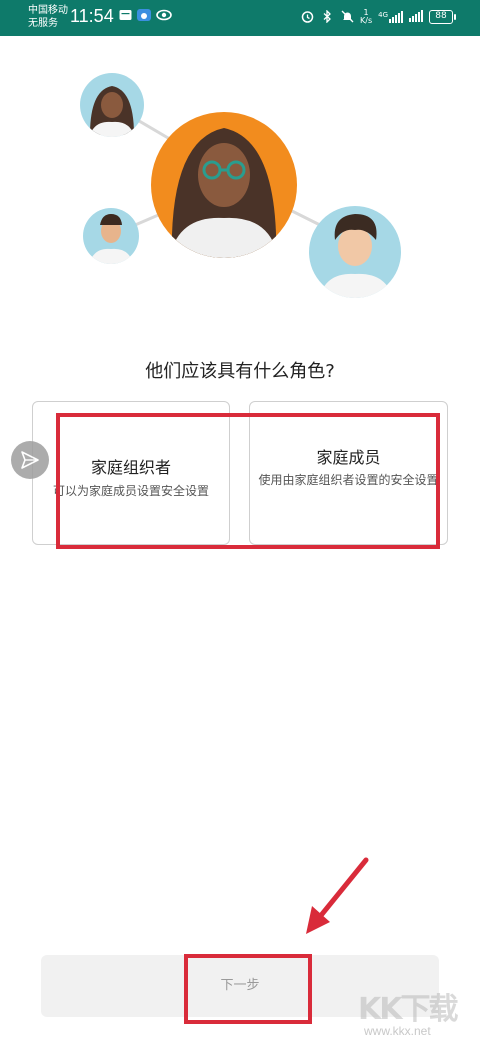  I want to click on notification-icons, so click(145, 16).